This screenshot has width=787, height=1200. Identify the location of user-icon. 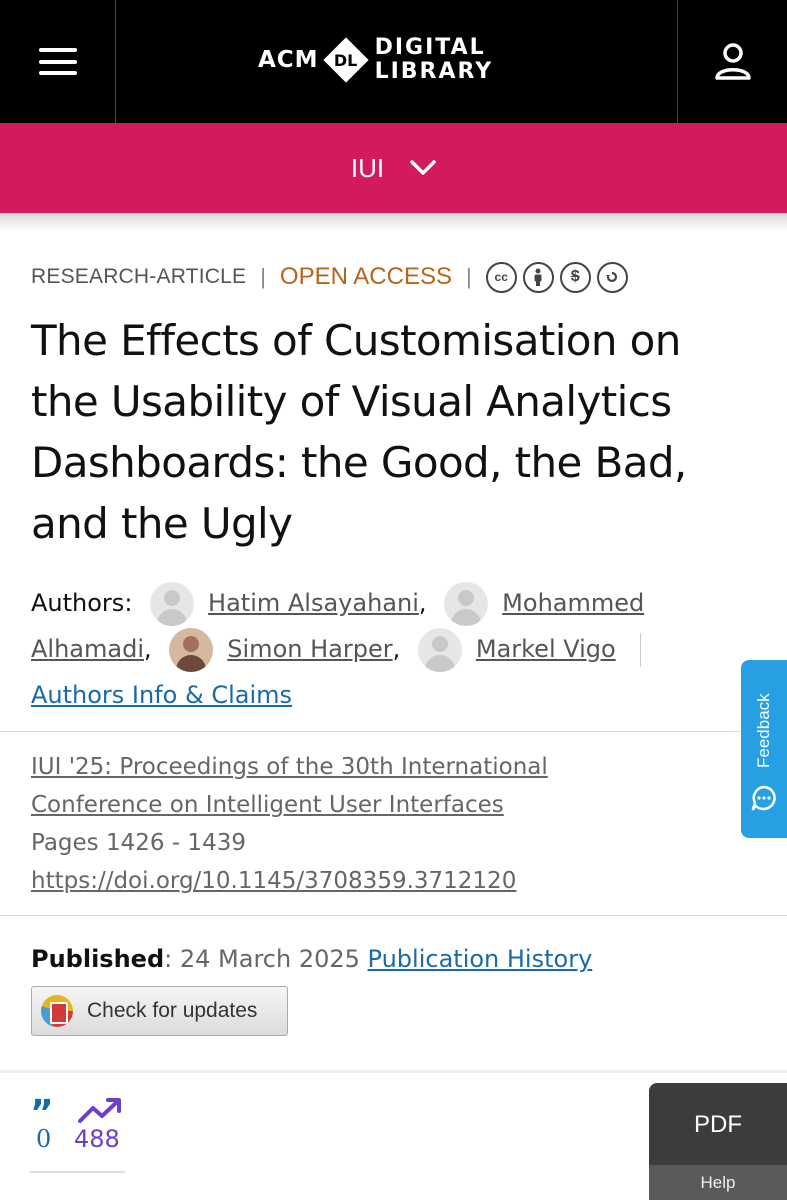
(732, 61).